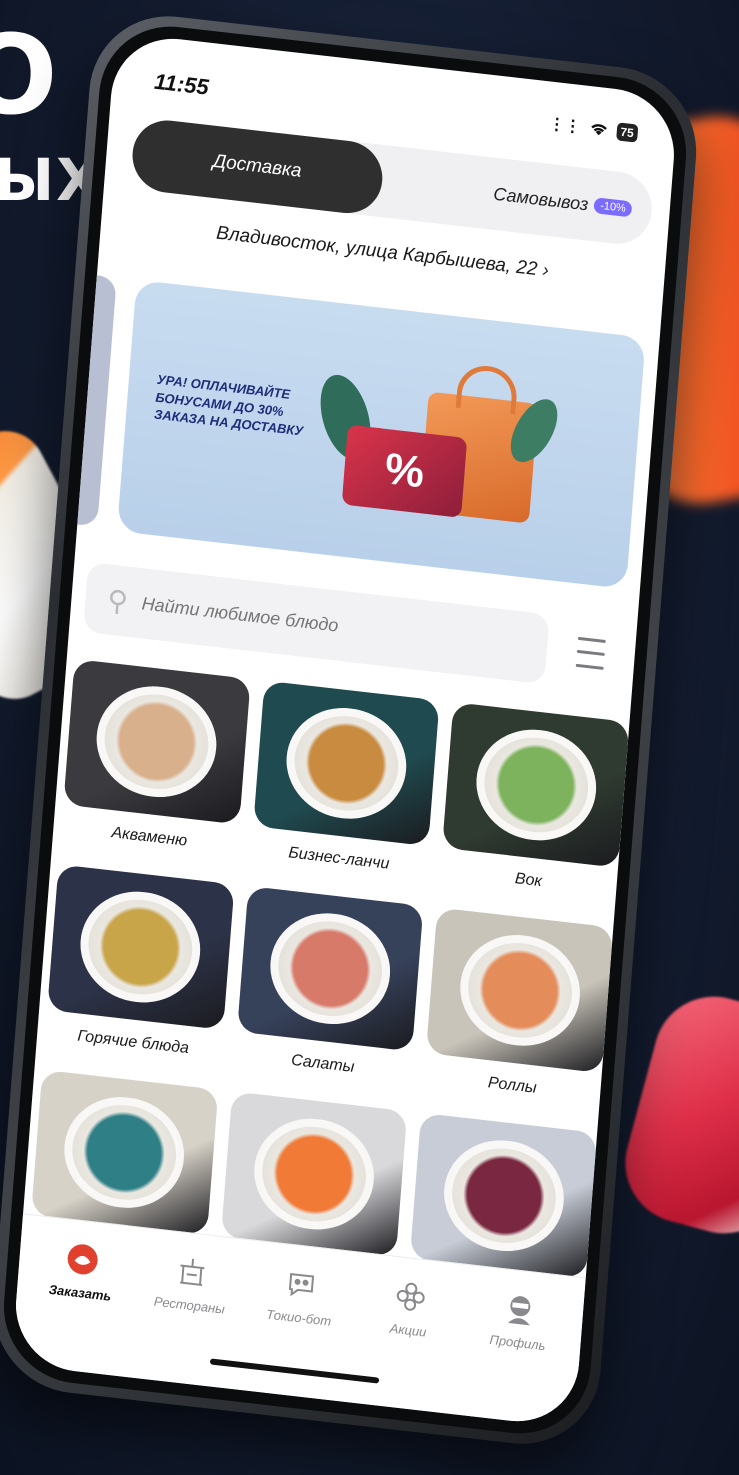  I want to click on battery-icon: 75, so click(627, 132).